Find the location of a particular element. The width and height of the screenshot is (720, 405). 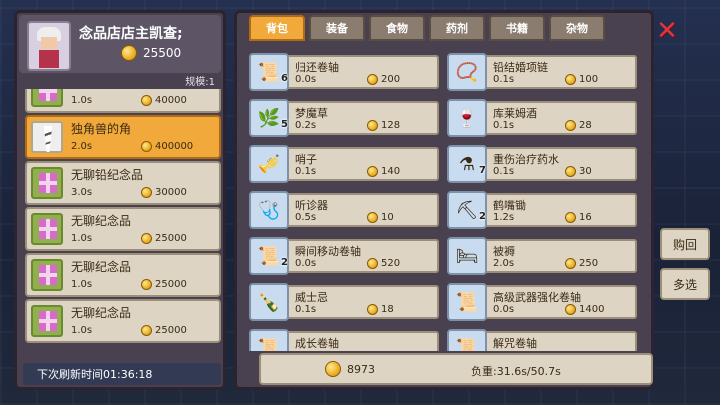

inventory-tabs: 背包 装备 食物 药剂 书籍 杂物 is located at coordinates (427, 30).